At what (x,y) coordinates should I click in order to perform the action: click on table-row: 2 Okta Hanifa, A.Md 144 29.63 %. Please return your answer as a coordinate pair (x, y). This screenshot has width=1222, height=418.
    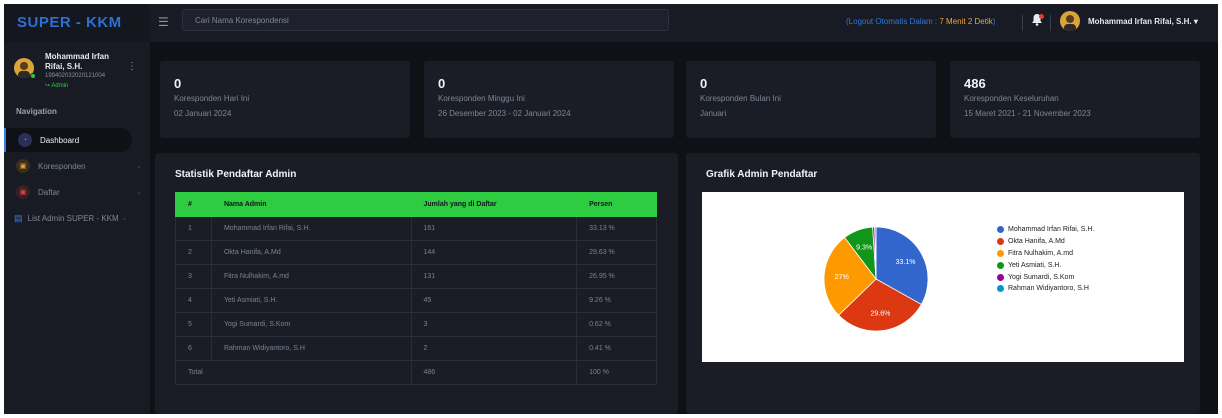
    Looking at the image, I should click on (416, 252).